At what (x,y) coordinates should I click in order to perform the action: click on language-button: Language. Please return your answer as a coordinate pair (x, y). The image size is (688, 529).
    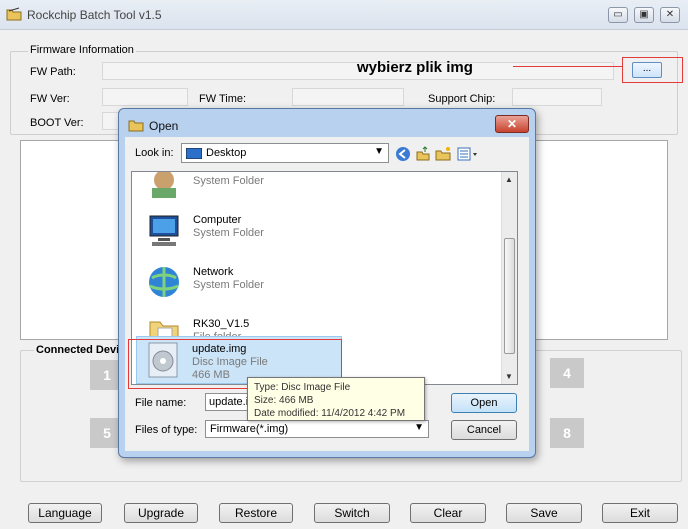
    Looking at the image, I should click on (65, 513).